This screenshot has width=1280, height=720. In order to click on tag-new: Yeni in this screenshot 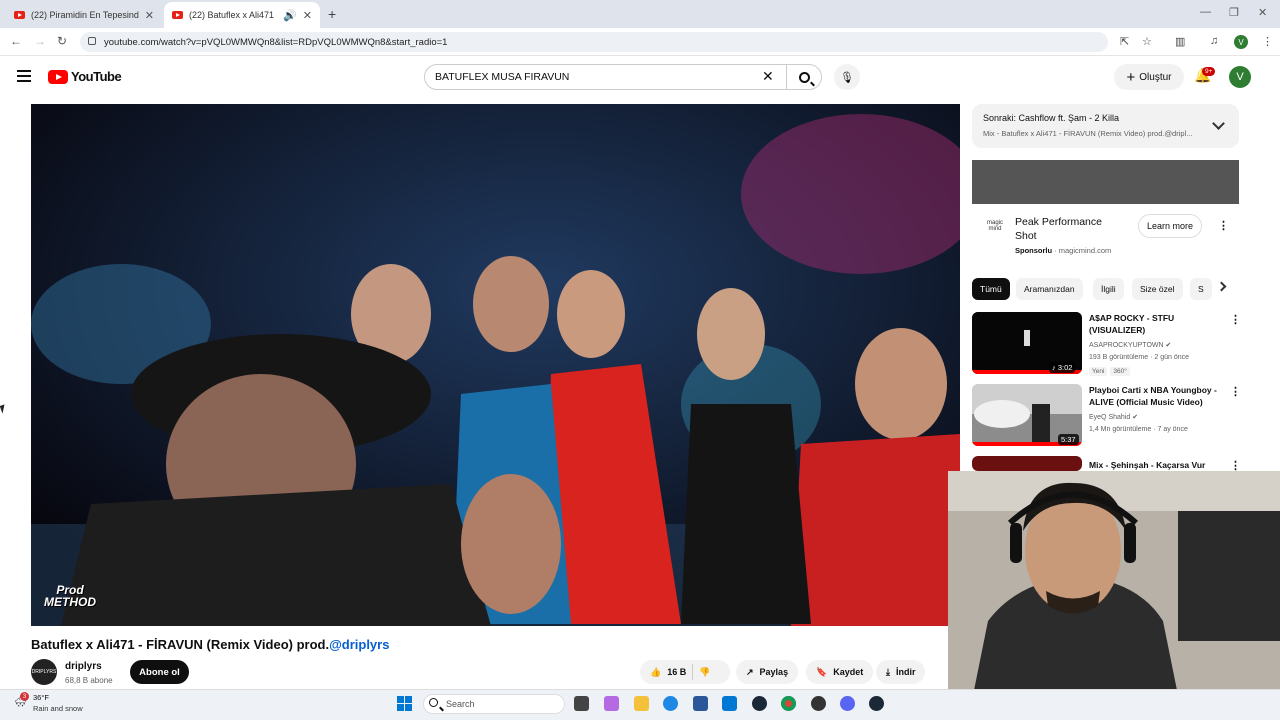, I will do `click(1098, 371)`.